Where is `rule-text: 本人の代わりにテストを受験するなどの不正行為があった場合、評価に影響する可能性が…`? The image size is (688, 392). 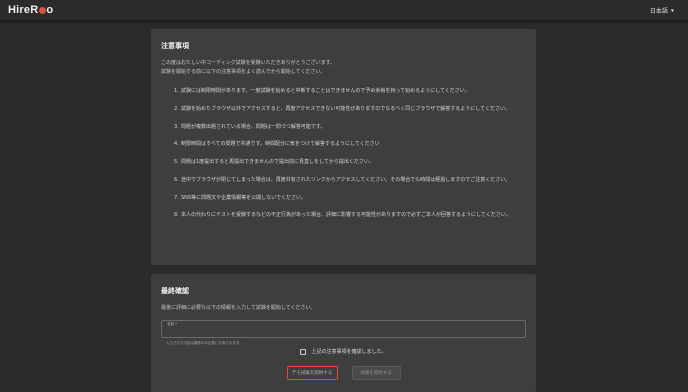
rule-text: 本人の代わりにテストを受験するなどの不正行為があった場合、評価に影響する可能性が… is located at coordinates (346, 215).